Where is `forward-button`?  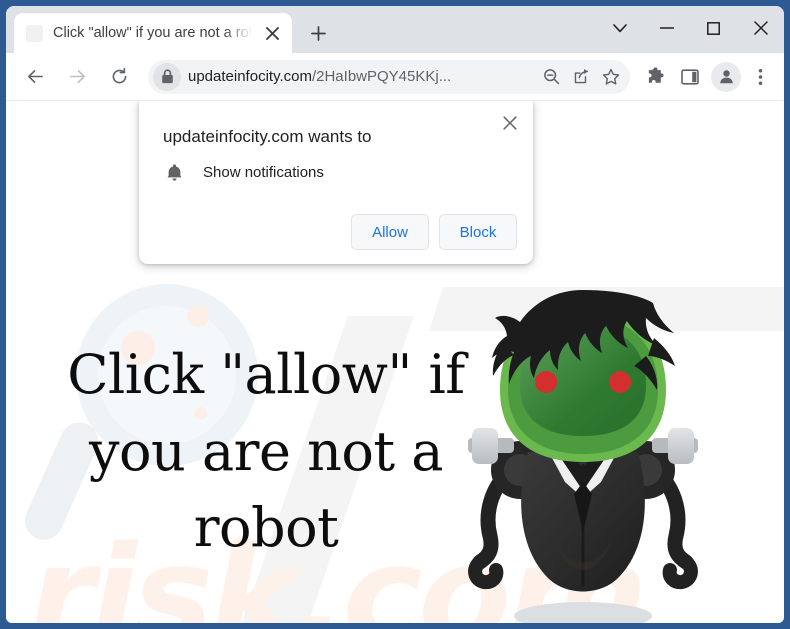 forward-button is located at coordinates (77, 77).